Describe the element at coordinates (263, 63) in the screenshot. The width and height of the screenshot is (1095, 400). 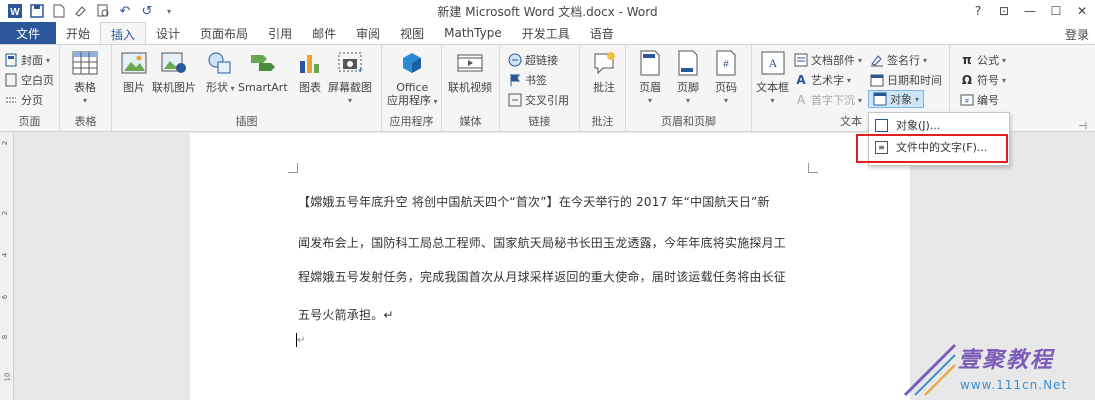
I see `smartart-icon` at that location.